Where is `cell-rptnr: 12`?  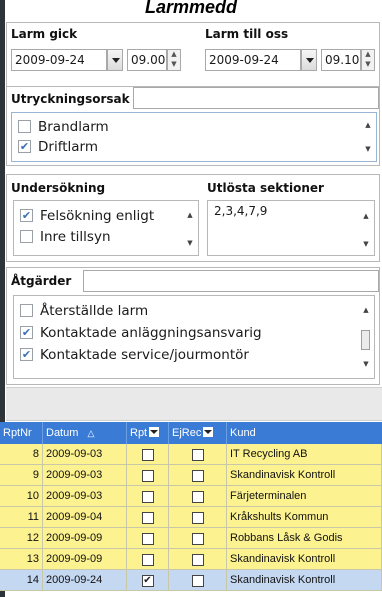
cell-rptnr: 12 is located at coordinates (21, 538).